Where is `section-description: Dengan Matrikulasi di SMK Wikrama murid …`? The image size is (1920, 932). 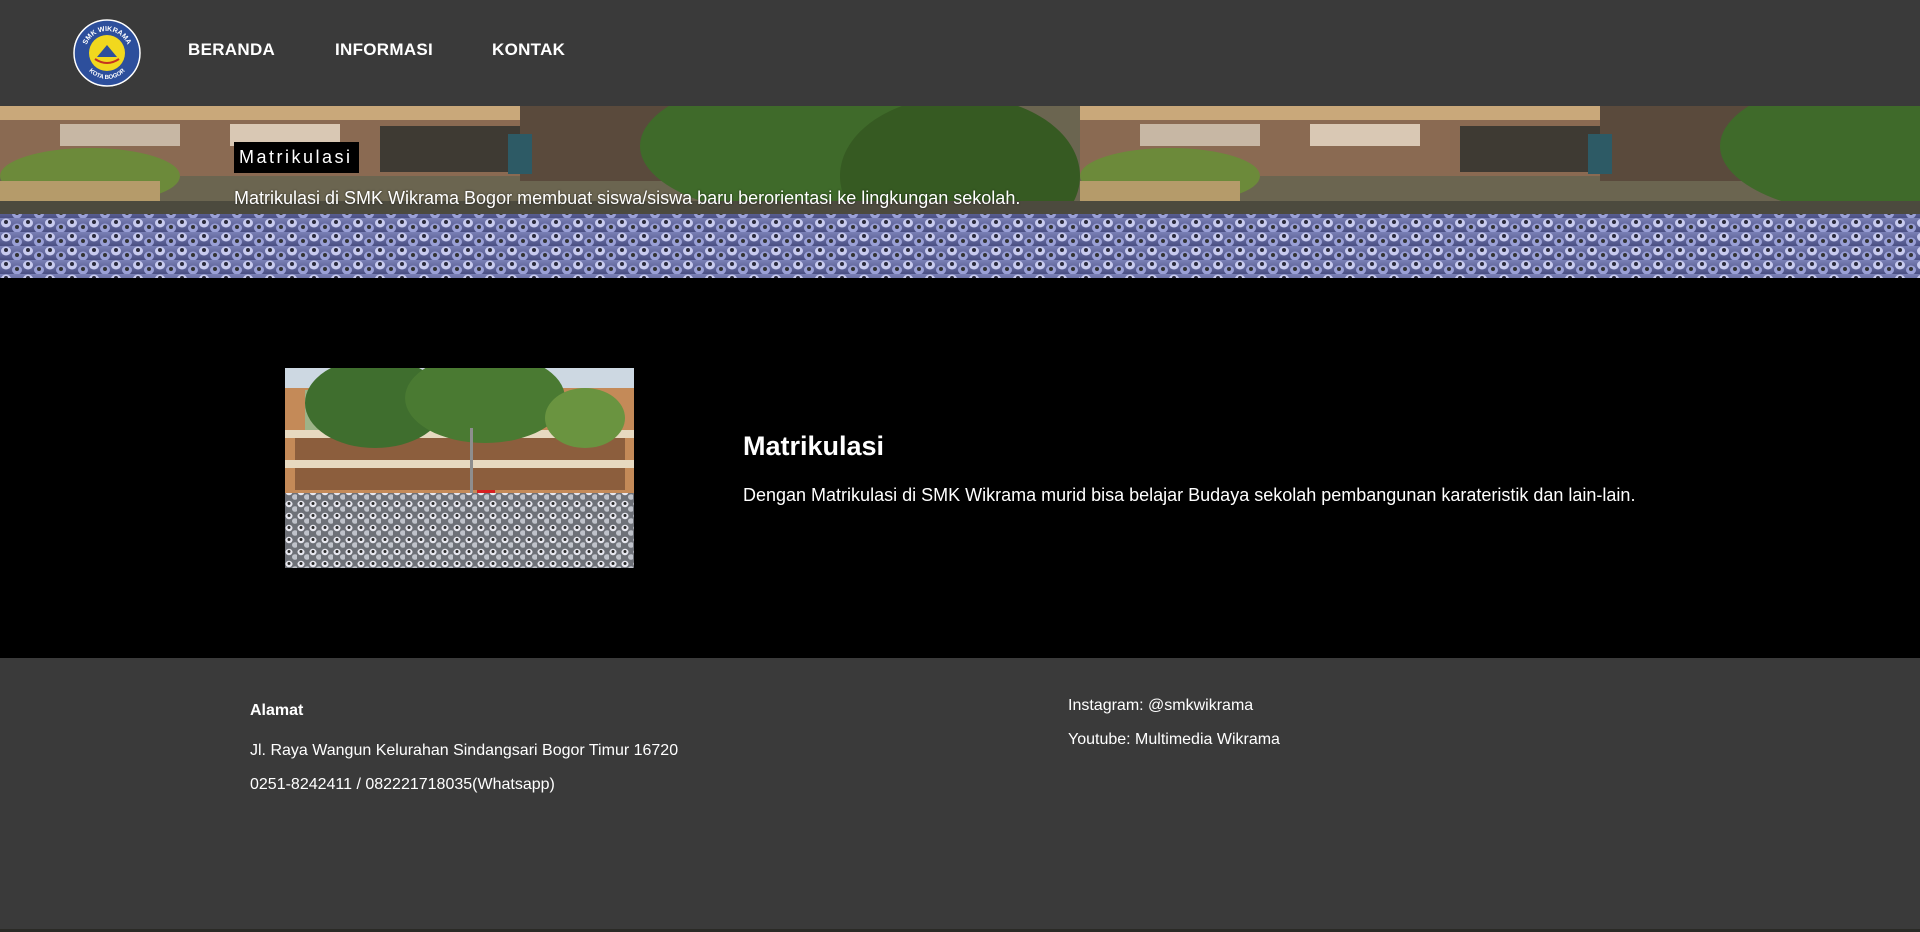 section-description: Dengan Matrikulasi di SMK Wikrama murid … is located at coordinates (1189, 495).